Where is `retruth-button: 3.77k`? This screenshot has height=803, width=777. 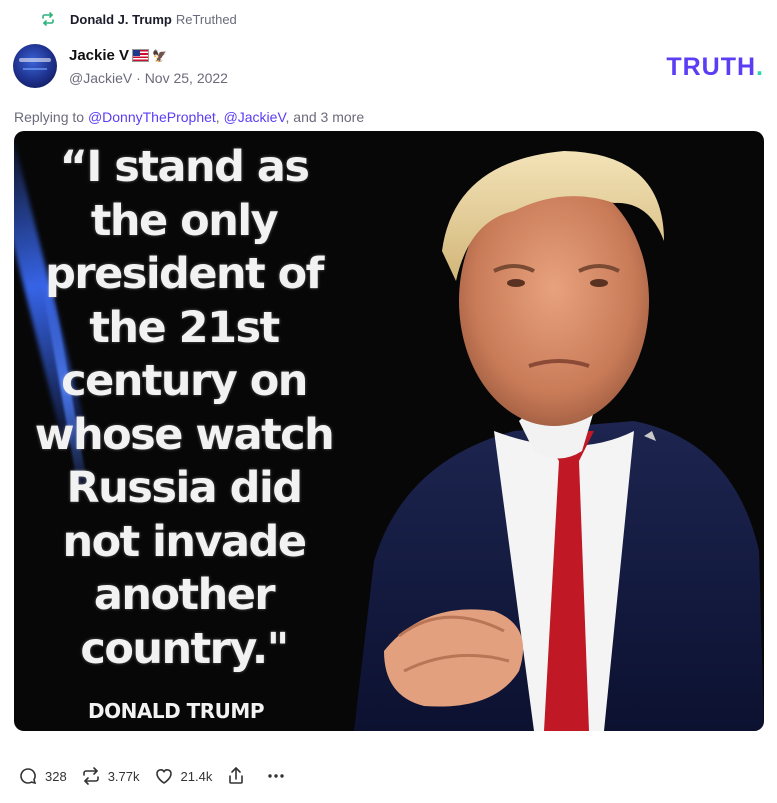 retruth-button: 3.77k is located at coordinates (110, 776).